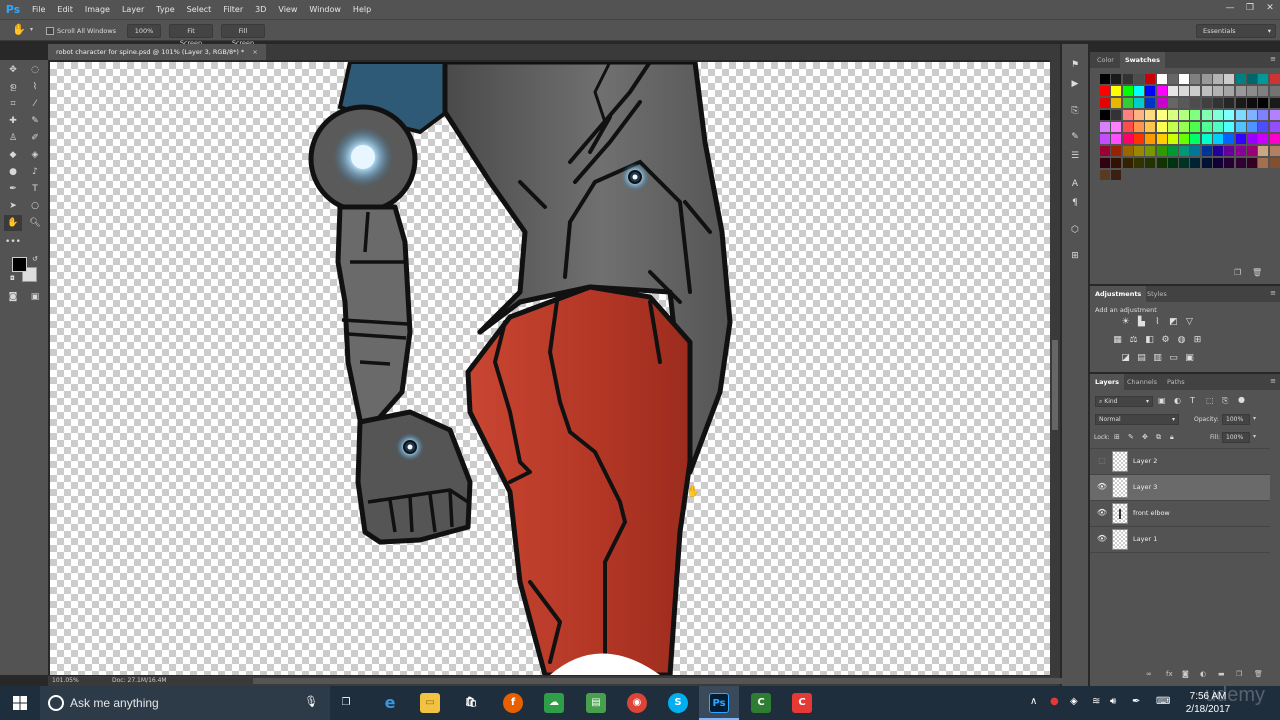 The width and height of the screenshot is (1280, 720). Describe the element at coordinates (1185, 674) in the screenshot. I see `add-mask-icon: ◙` at that location.